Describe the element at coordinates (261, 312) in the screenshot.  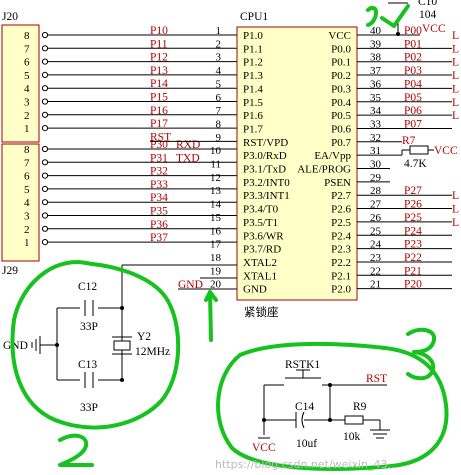
I see `cpu-name: 紧锁座` at that location.